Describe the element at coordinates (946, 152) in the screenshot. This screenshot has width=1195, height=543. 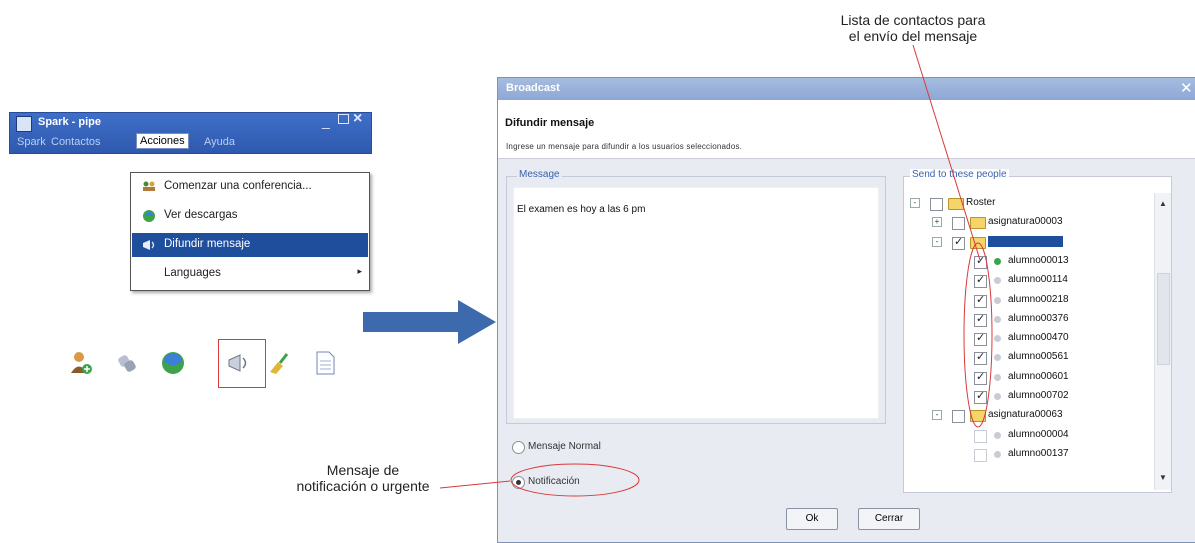
I see `annotation-line-contacts` at that location.